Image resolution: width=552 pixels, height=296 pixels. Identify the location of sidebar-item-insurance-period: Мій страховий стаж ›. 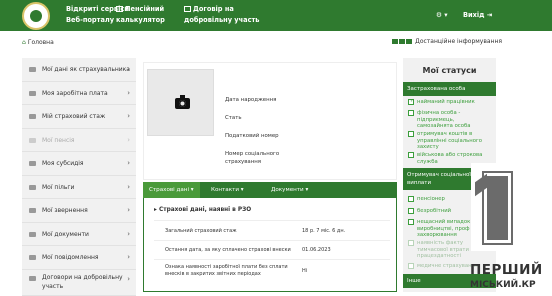
(79, 117).